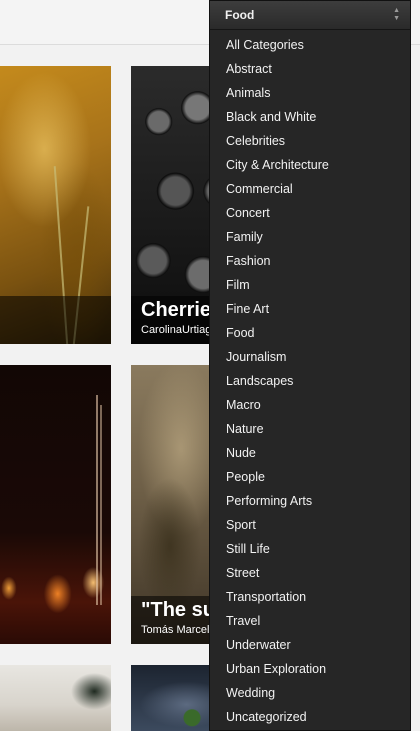 This screenshot has height=731, width=420. I want to click on category-option: Travel, so click(310, 621).